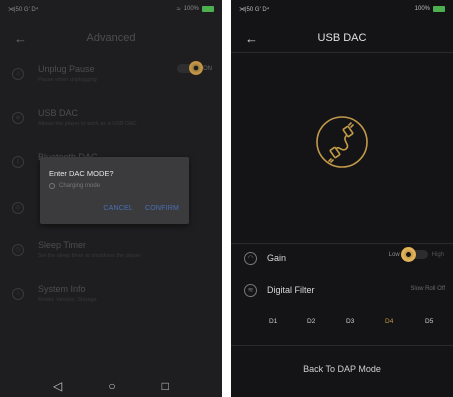  What do you see at coordinates (18, 74) in the screenshot?
I see `headphone-icon: ♫` at bounding box center [18, 74].